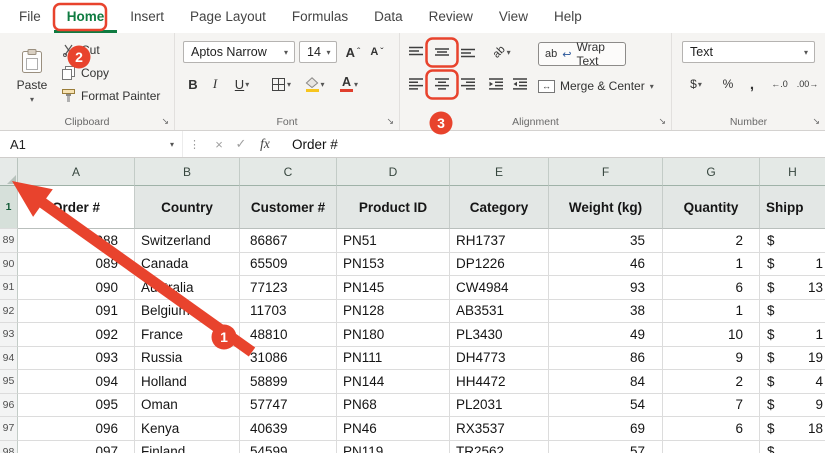 Image resolution: width=825 pixels, height=453 pixels. What do you see at coordinates (81, 50) in the screenshot?
I see `cut-button: Cut` at bounding box center [81, 50].